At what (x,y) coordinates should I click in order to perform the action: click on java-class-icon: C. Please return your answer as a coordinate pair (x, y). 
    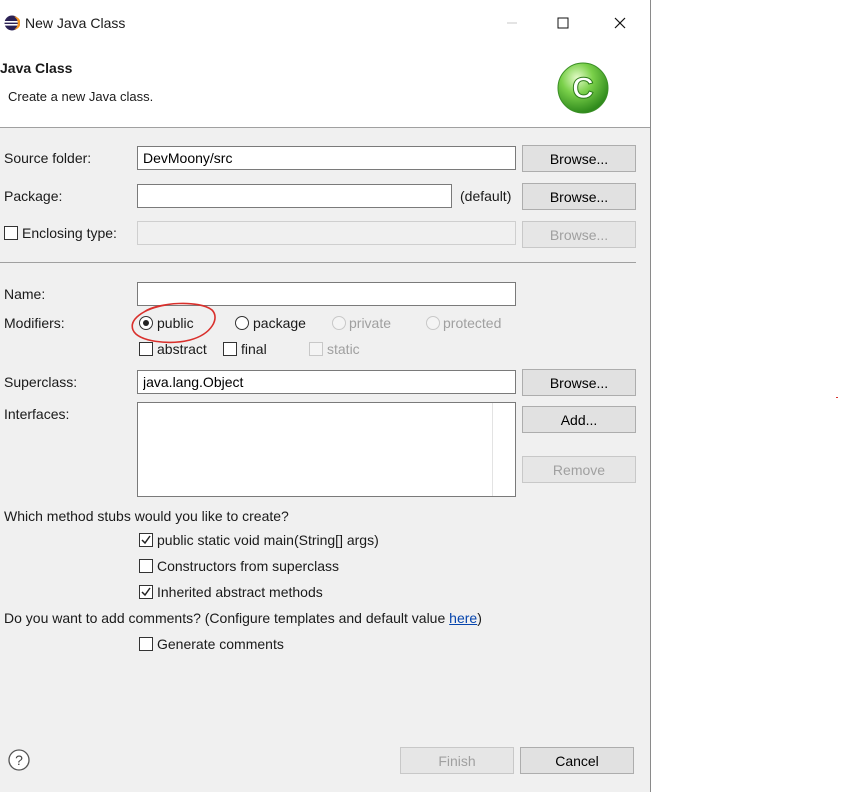
    Looking at the image, I should click on (583, 88).